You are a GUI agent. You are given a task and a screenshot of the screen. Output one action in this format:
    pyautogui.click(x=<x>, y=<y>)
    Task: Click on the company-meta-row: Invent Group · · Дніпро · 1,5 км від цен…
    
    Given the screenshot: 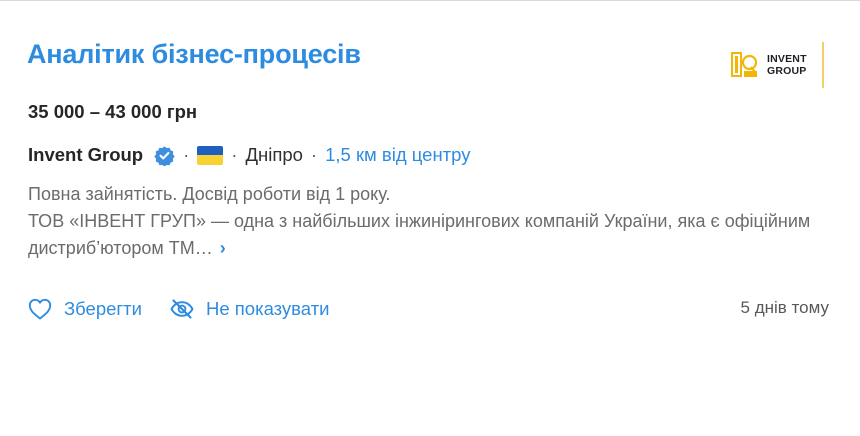 What is the action you would take?
    pyautogui.click(x=249, y=155)
    